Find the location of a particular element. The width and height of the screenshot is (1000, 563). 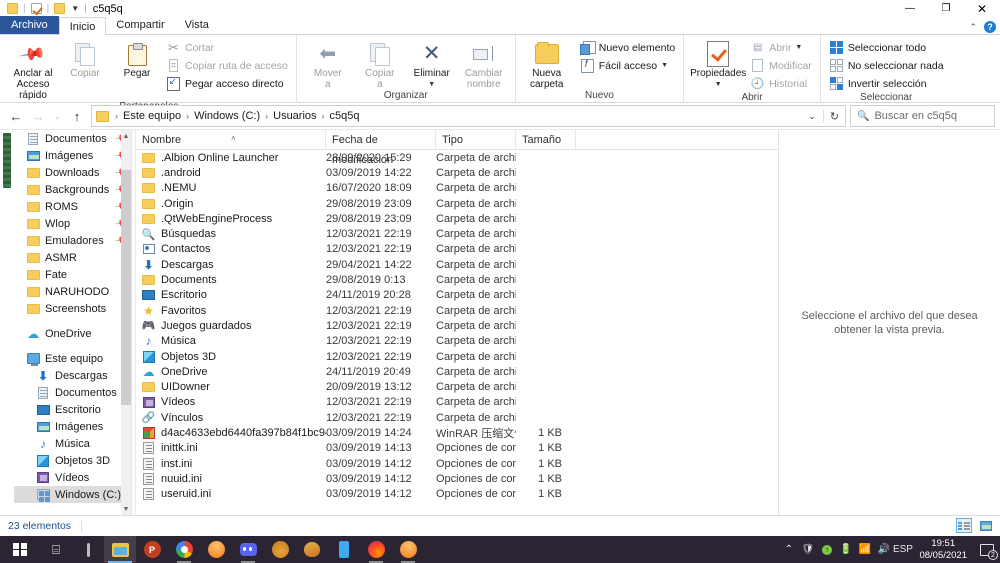

taskbar-item-phone-link is located at coordinates (344, 549).